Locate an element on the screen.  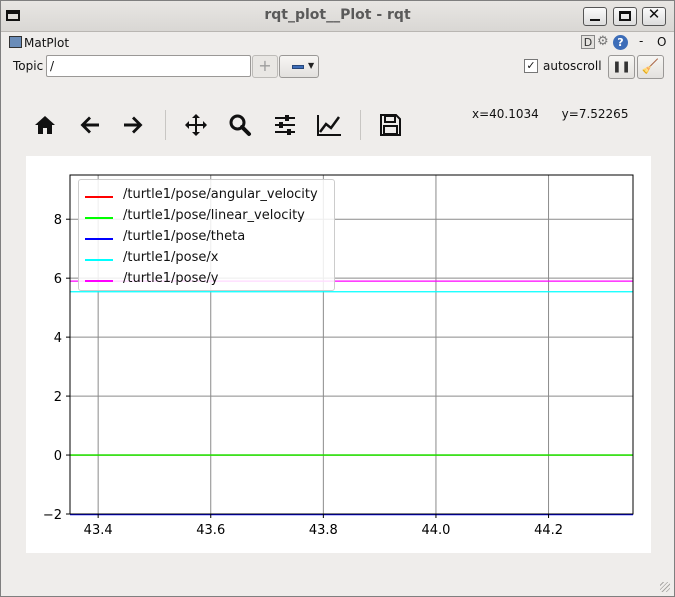
forward-button is located at coordinates (133, 125).